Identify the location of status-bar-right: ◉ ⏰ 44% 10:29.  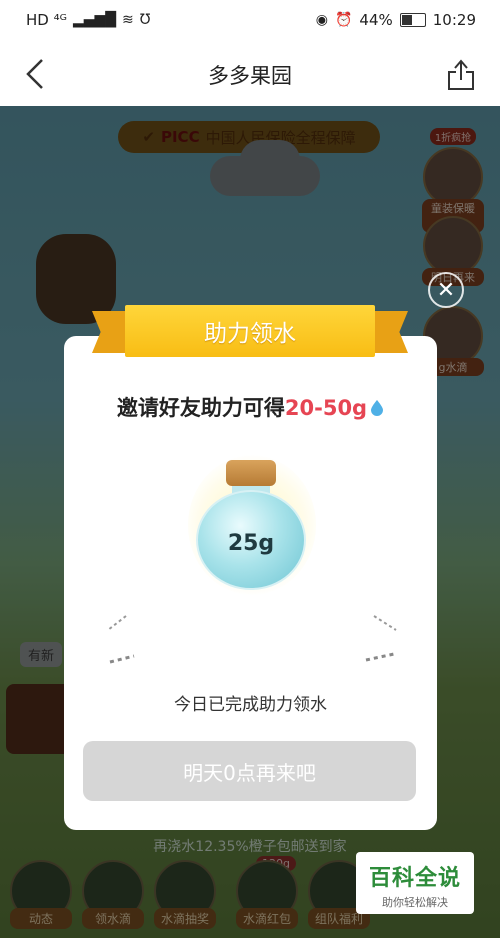
(396, 20).